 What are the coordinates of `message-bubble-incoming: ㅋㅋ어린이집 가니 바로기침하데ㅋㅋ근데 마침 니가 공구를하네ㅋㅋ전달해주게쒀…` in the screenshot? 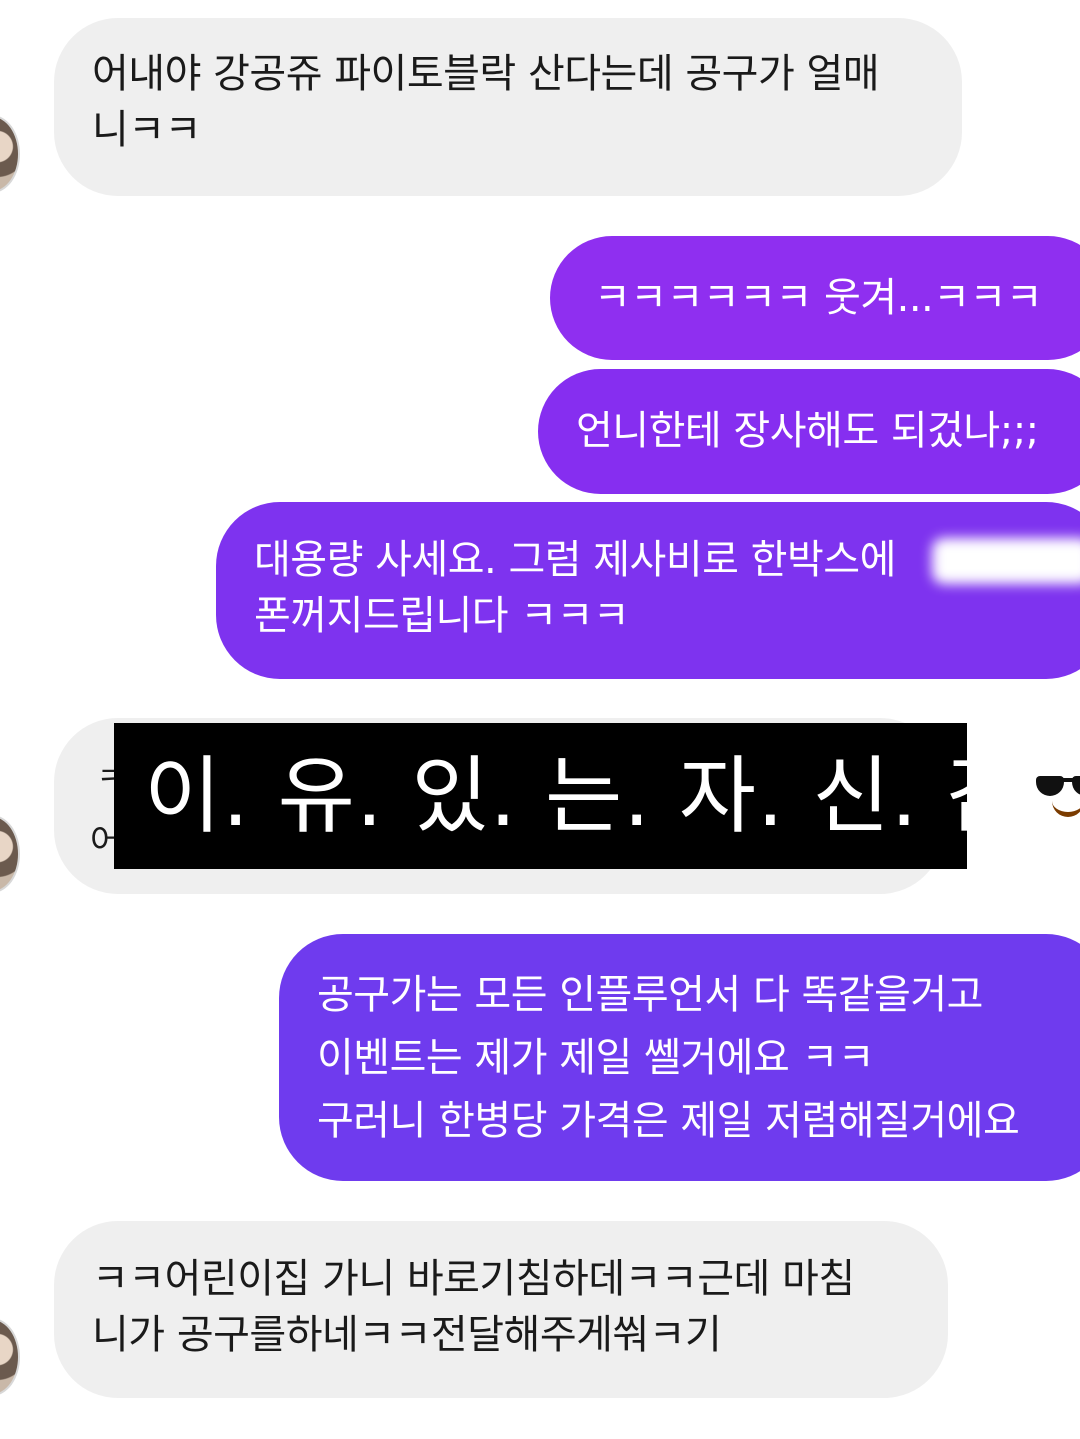 It's located at (501, 1309).